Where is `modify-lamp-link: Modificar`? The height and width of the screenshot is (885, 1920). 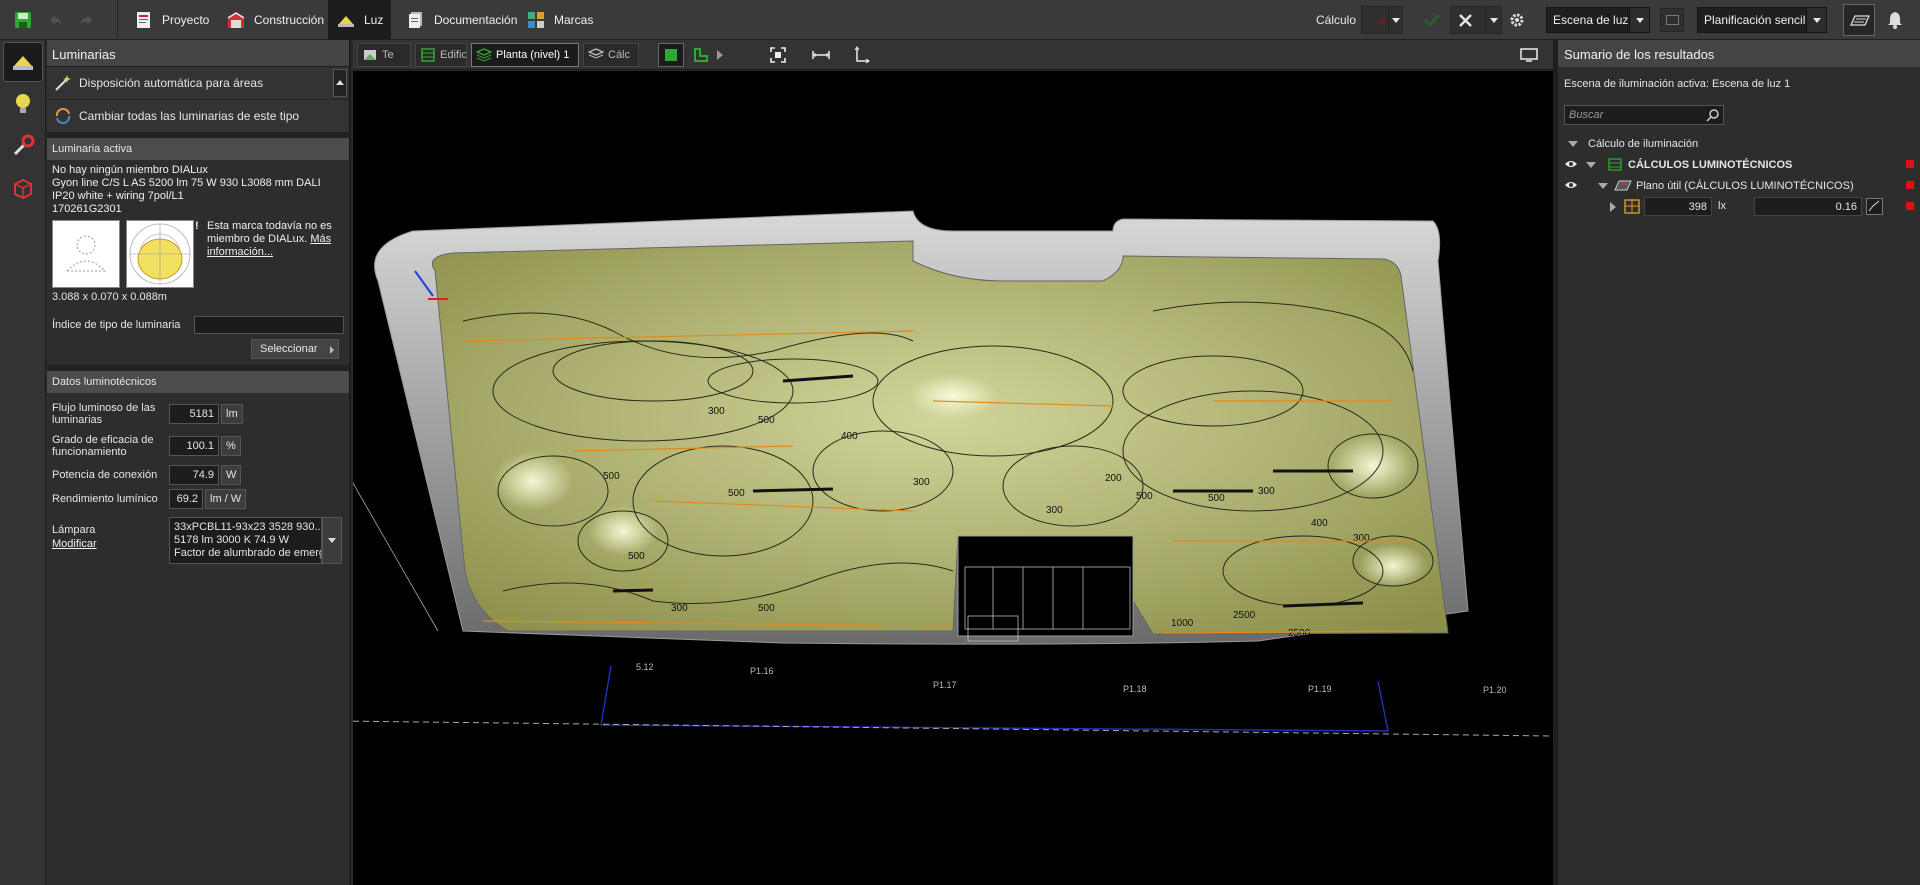 modify-lamp-link: Modificar is located at coordinates (74, 544).